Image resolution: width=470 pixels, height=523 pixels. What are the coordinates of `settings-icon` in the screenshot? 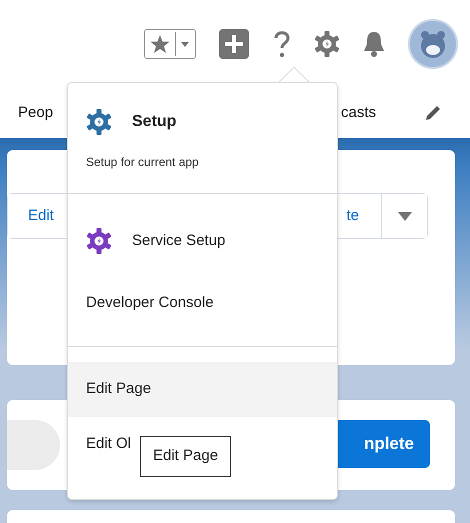 It's located at (327, 44).